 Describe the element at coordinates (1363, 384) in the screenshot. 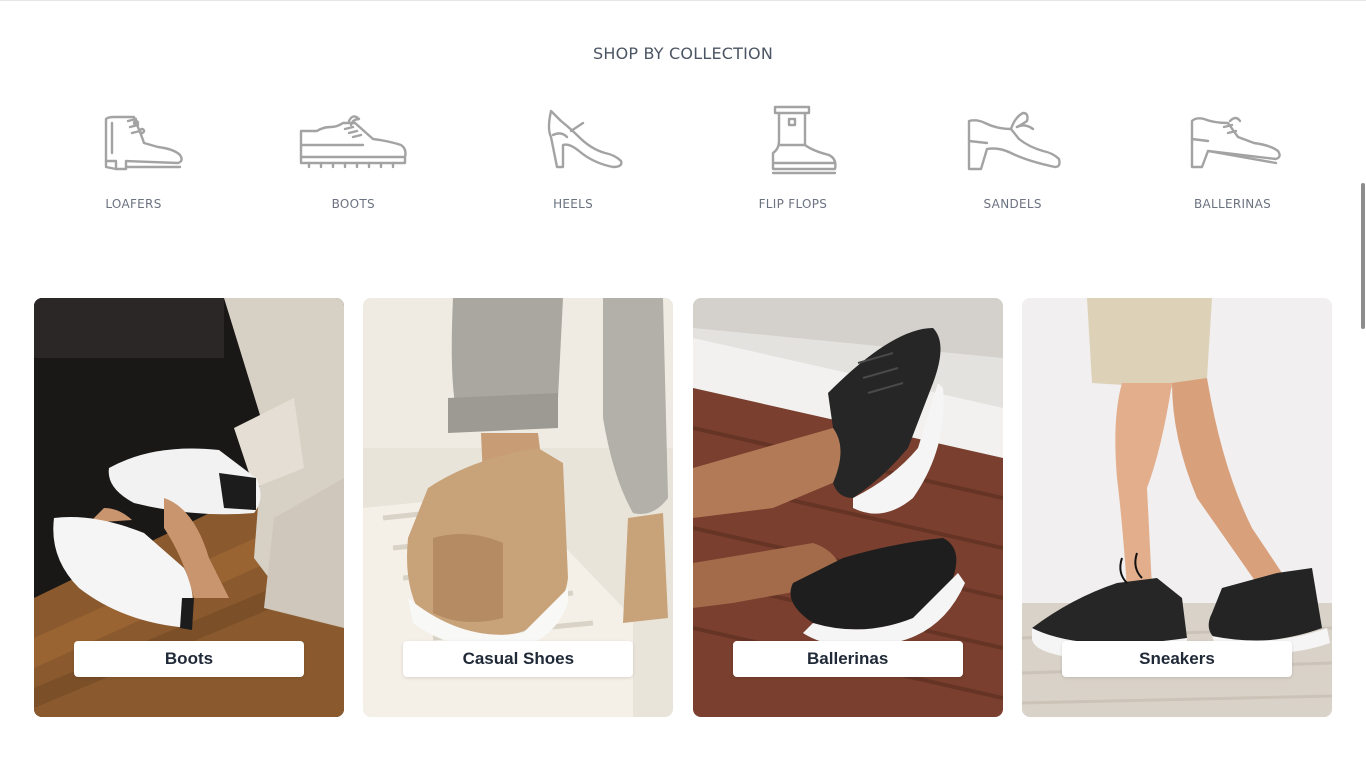

I see `page-scrollbar` at that location.